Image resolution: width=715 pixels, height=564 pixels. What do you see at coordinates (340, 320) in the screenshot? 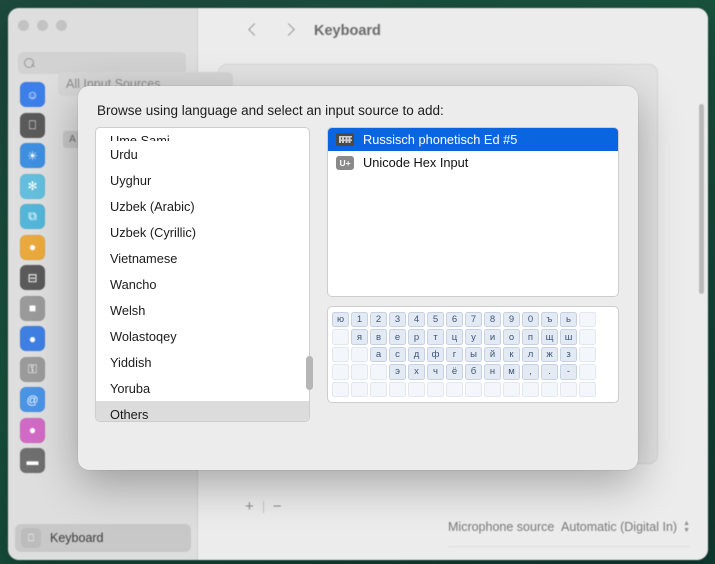
I see `keyboard-key: ю` at bounding box center [340, 320].